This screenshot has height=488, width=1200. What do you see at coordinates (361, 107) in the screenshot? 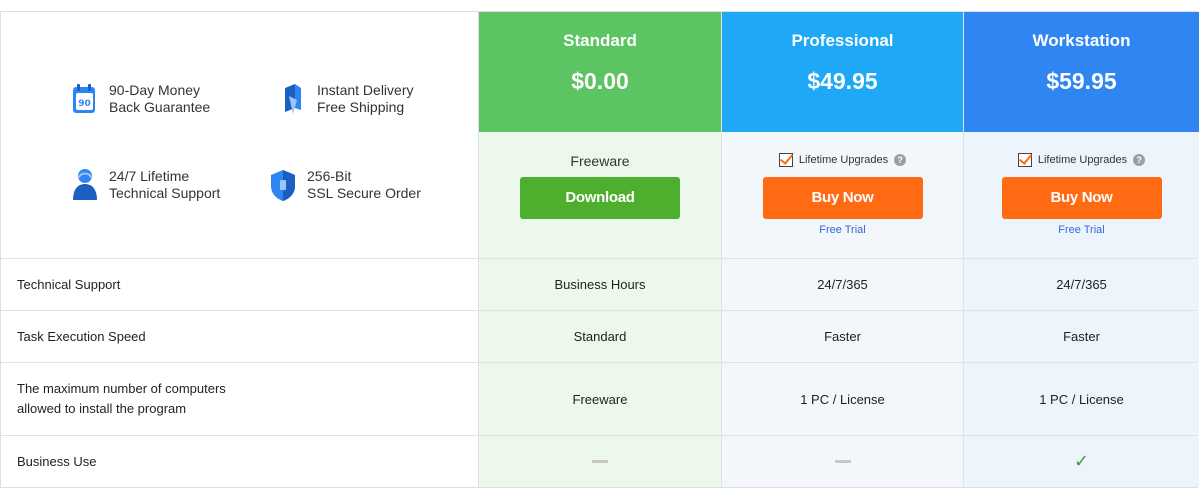
I see `benefit-line-2: Free Shipping` at bounding box center [361, 107].